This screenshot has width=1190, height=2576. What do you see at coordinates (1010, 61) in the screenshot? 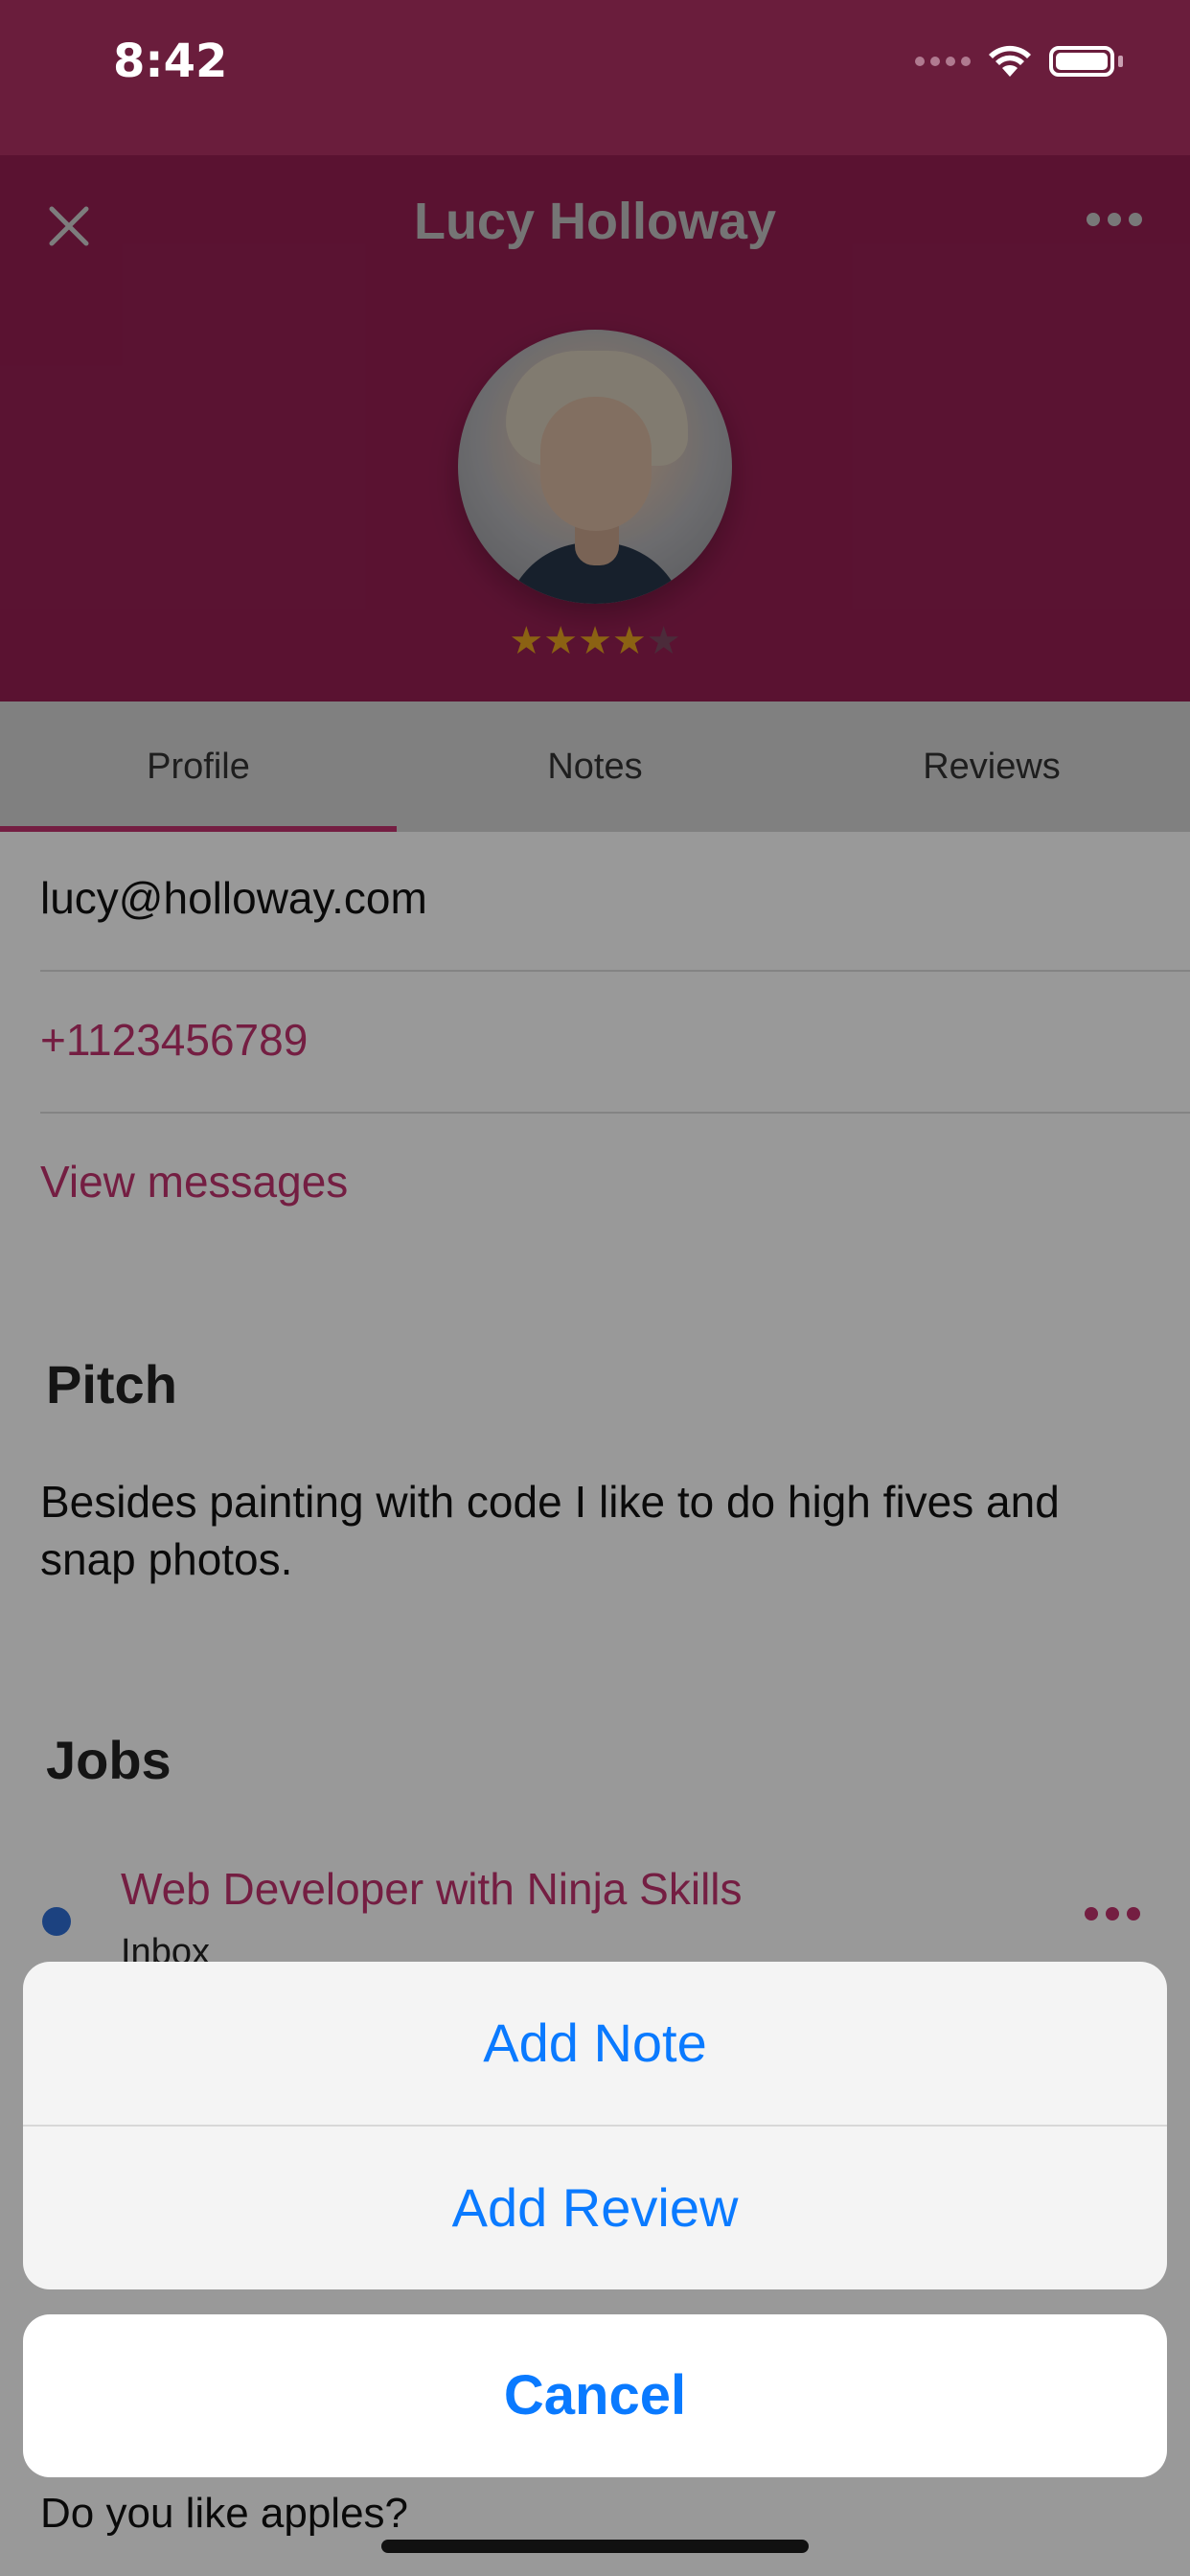
I see `wifi-icon` at bounding box center [1010, 61].